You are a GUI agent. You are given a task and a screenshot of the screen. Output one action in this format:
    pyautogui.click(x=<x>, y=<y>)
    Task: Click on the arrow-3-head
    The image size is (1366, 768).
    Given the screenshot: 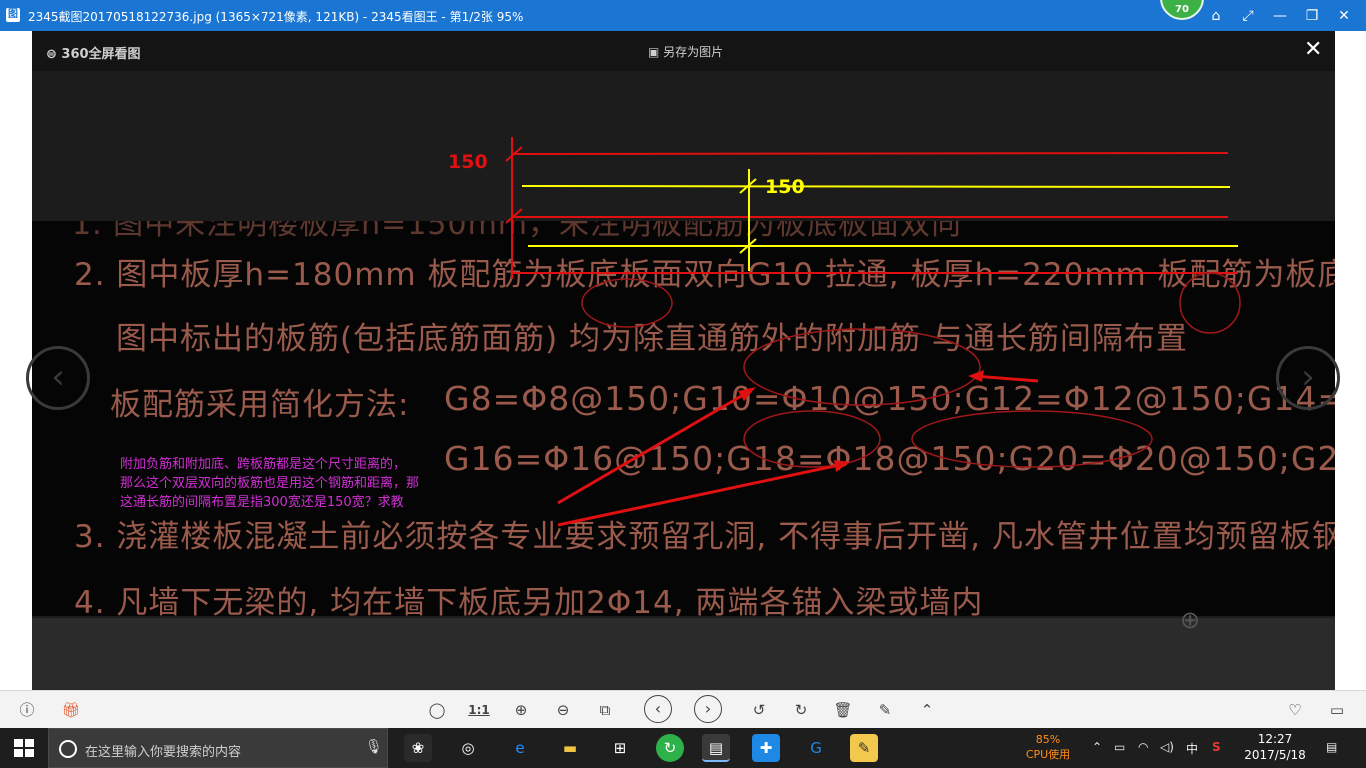 What is the action you would take?
    pyautogui.click(x=842, y=466)
    